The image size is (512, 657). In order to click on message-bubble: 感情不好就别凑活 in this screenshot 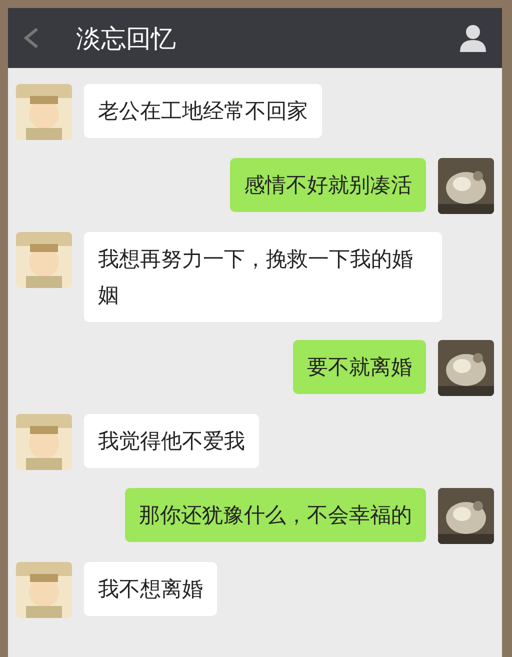, I will do `click(328, 185)`.